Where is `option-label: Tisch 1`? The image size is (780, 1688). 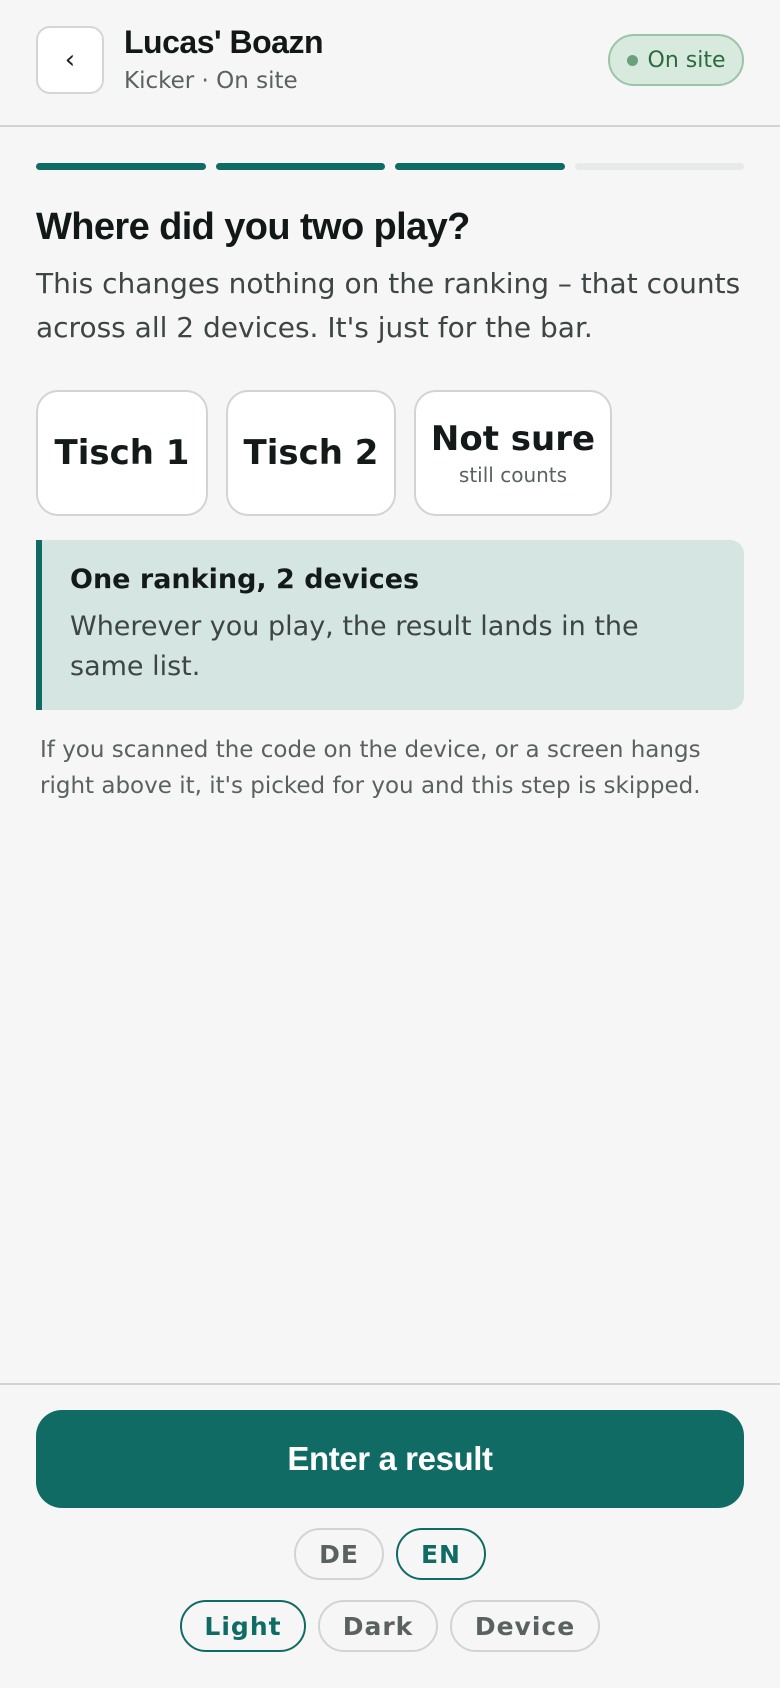
option-label: Tisch 1 is located at coordinates (122, 453).